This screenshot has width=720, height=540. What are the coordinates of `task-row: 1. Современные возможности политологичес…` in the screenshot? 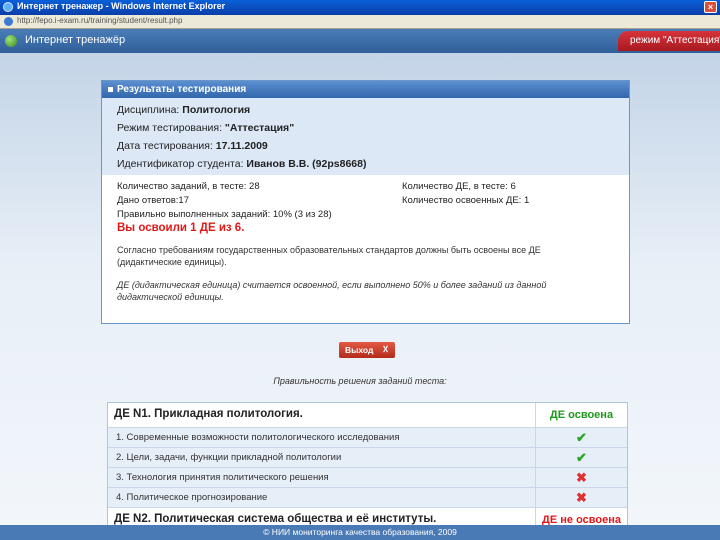 It's located at (367, 438).